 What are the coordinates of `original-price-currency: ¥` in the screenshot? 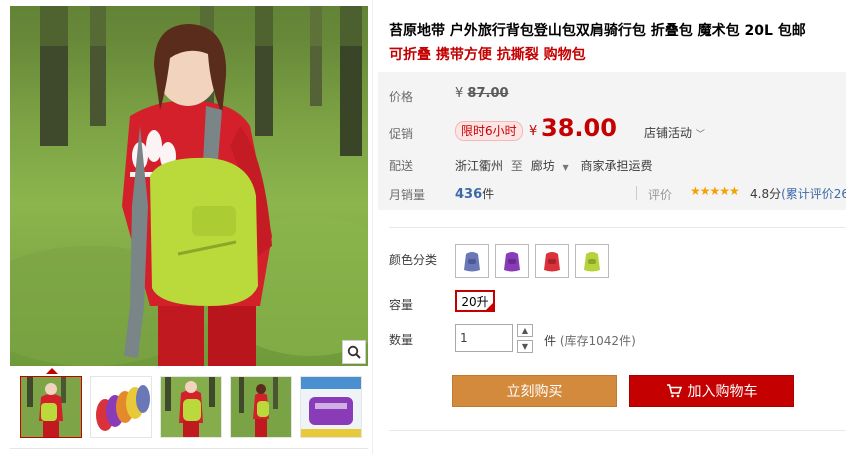 It's located at (459, 93).